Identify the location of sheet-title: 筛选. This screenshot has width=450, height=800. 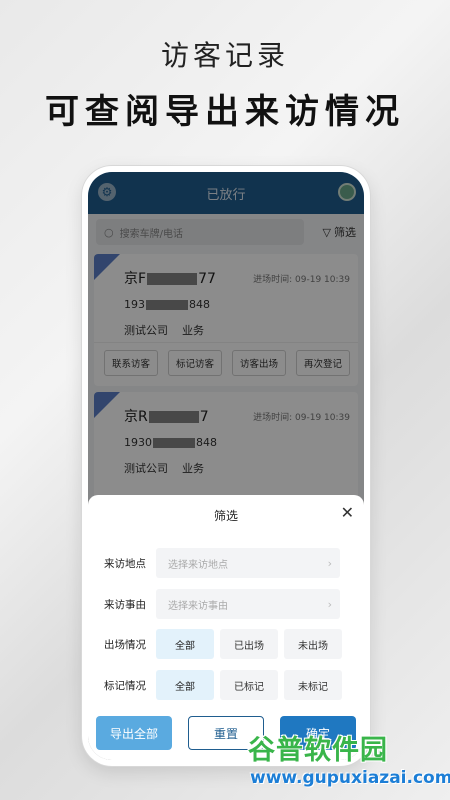
(225, 516).